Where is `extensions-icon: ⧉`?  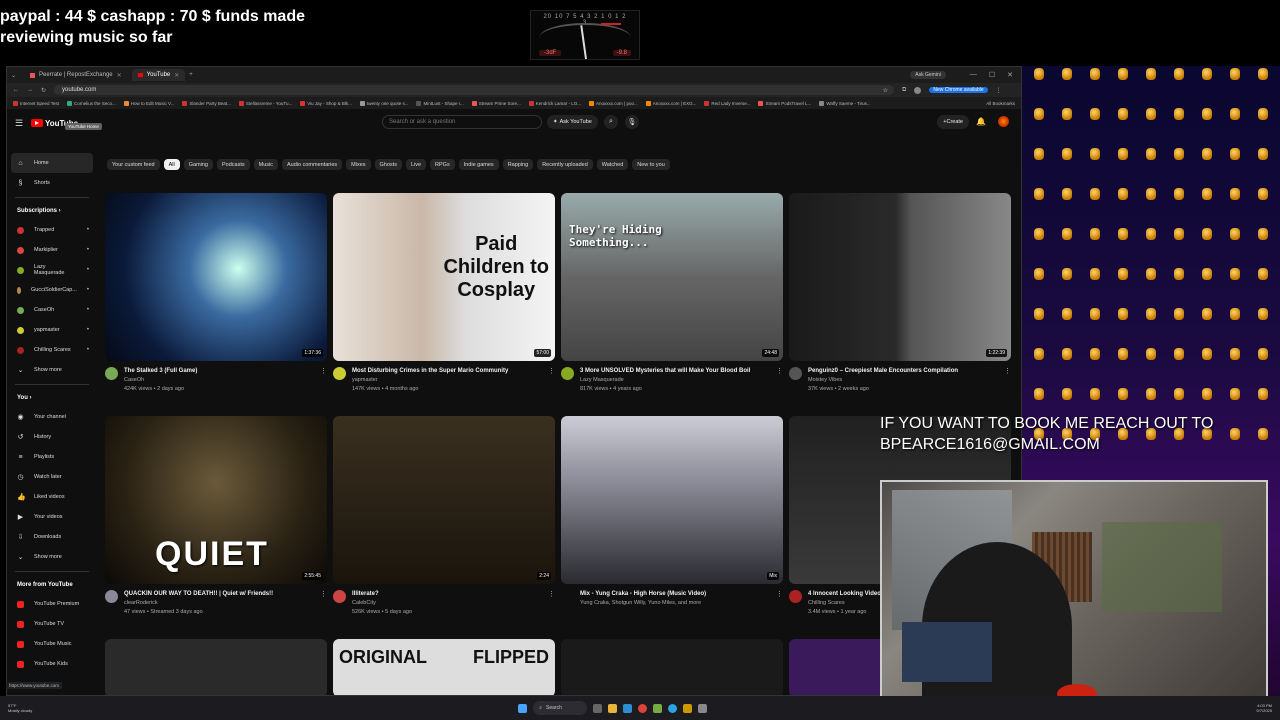
extensions-icon: ⧉ is located at coordinates (904, 90).